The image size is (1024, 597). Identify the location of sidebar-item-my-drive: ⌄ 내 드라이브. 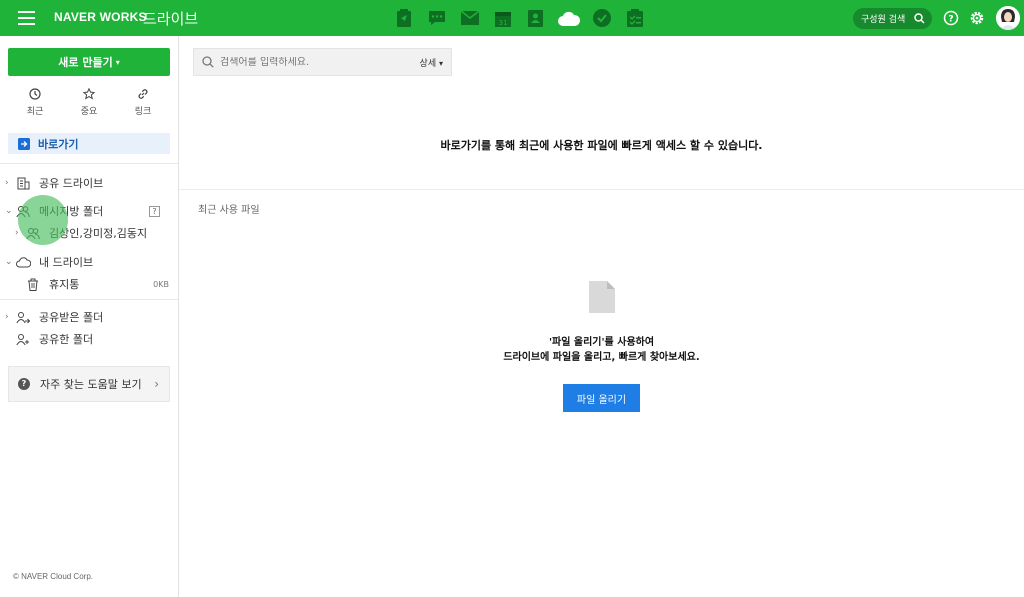
(89, 262).